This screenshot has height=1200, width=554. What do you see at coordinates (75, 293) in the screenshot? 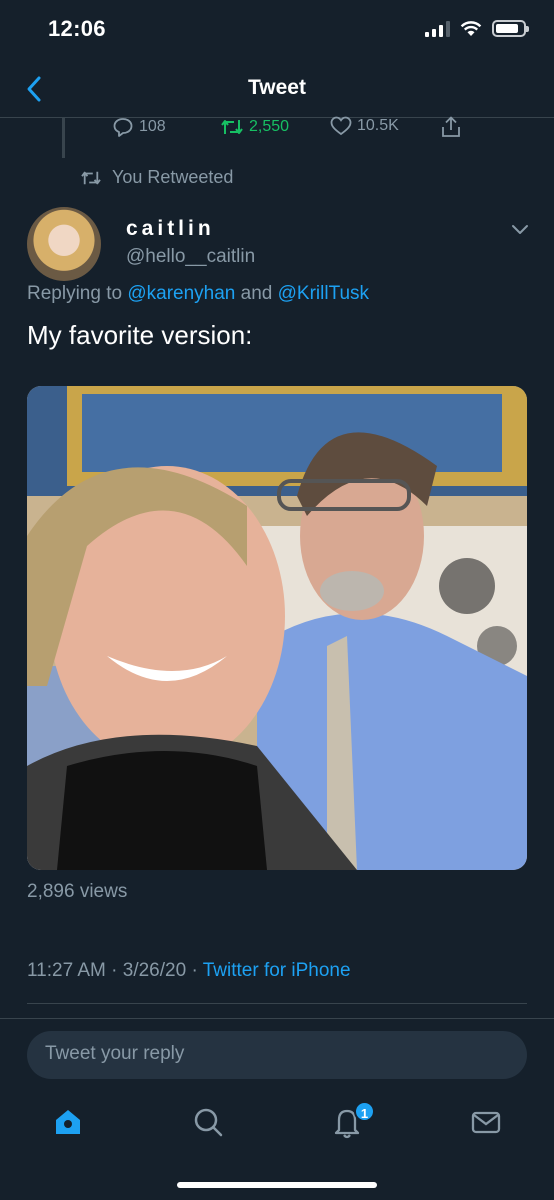
I see `replying-prefix: Replying to` at bounding box center [75, 293].